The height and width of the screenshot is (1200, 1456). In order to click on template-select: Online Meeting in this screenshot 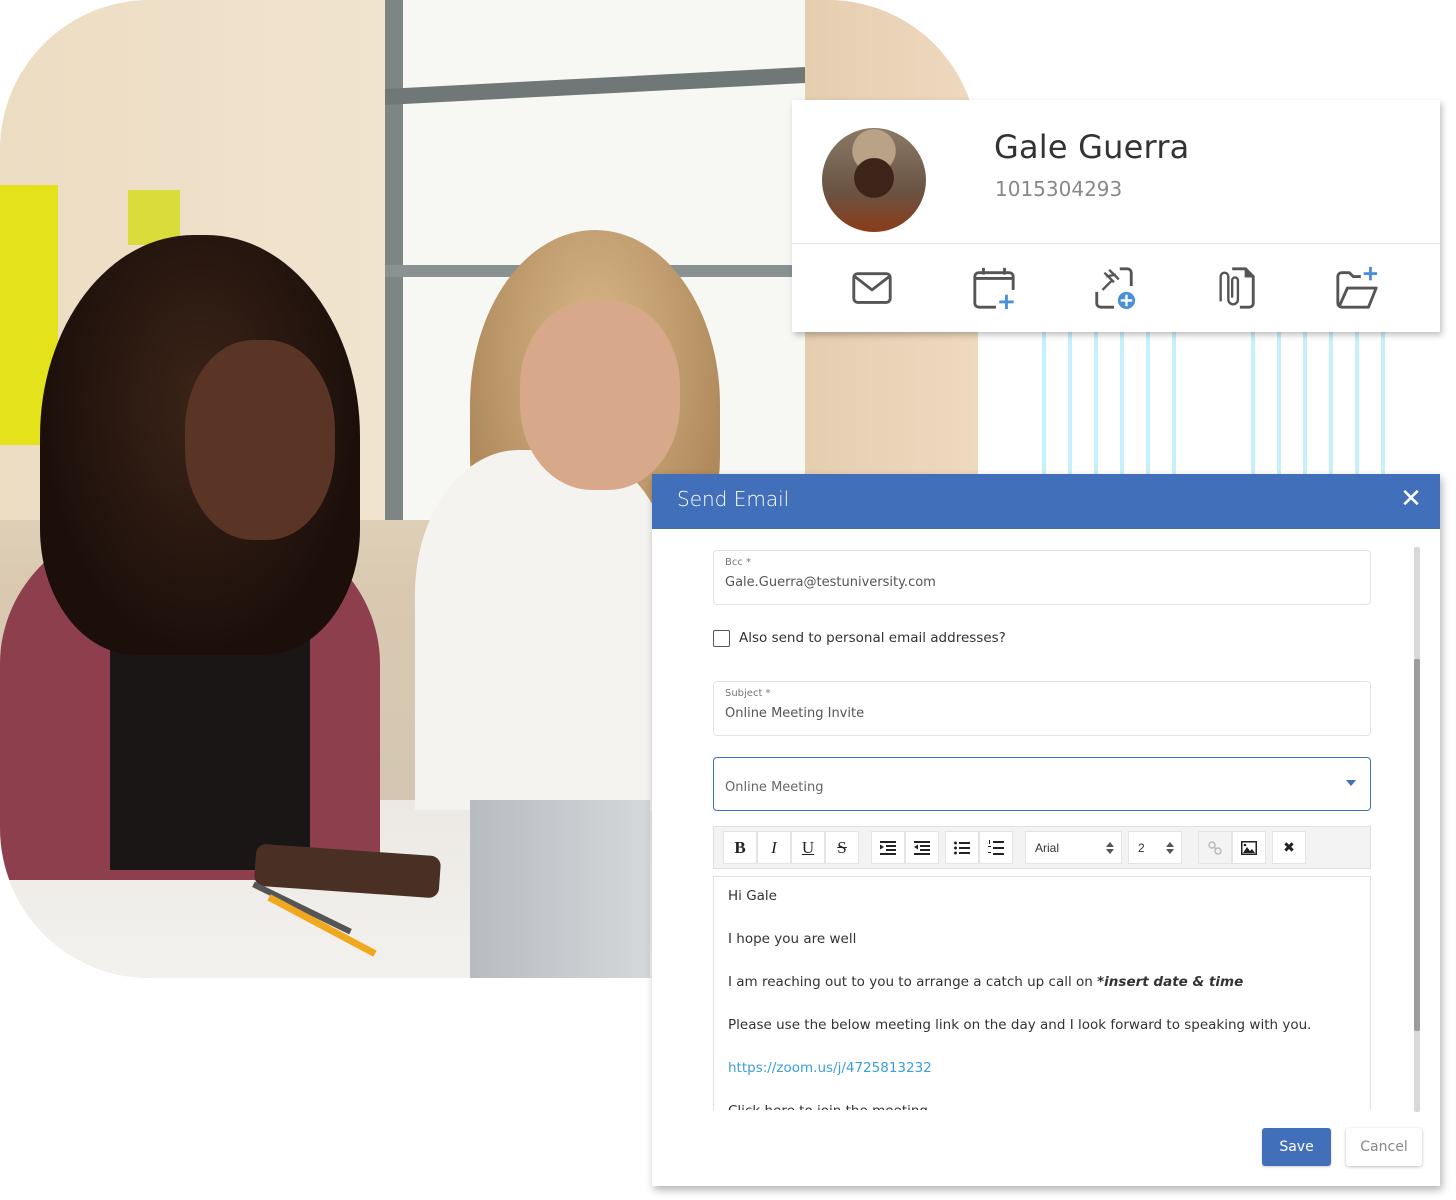, I will do `click(1042, 784)`.